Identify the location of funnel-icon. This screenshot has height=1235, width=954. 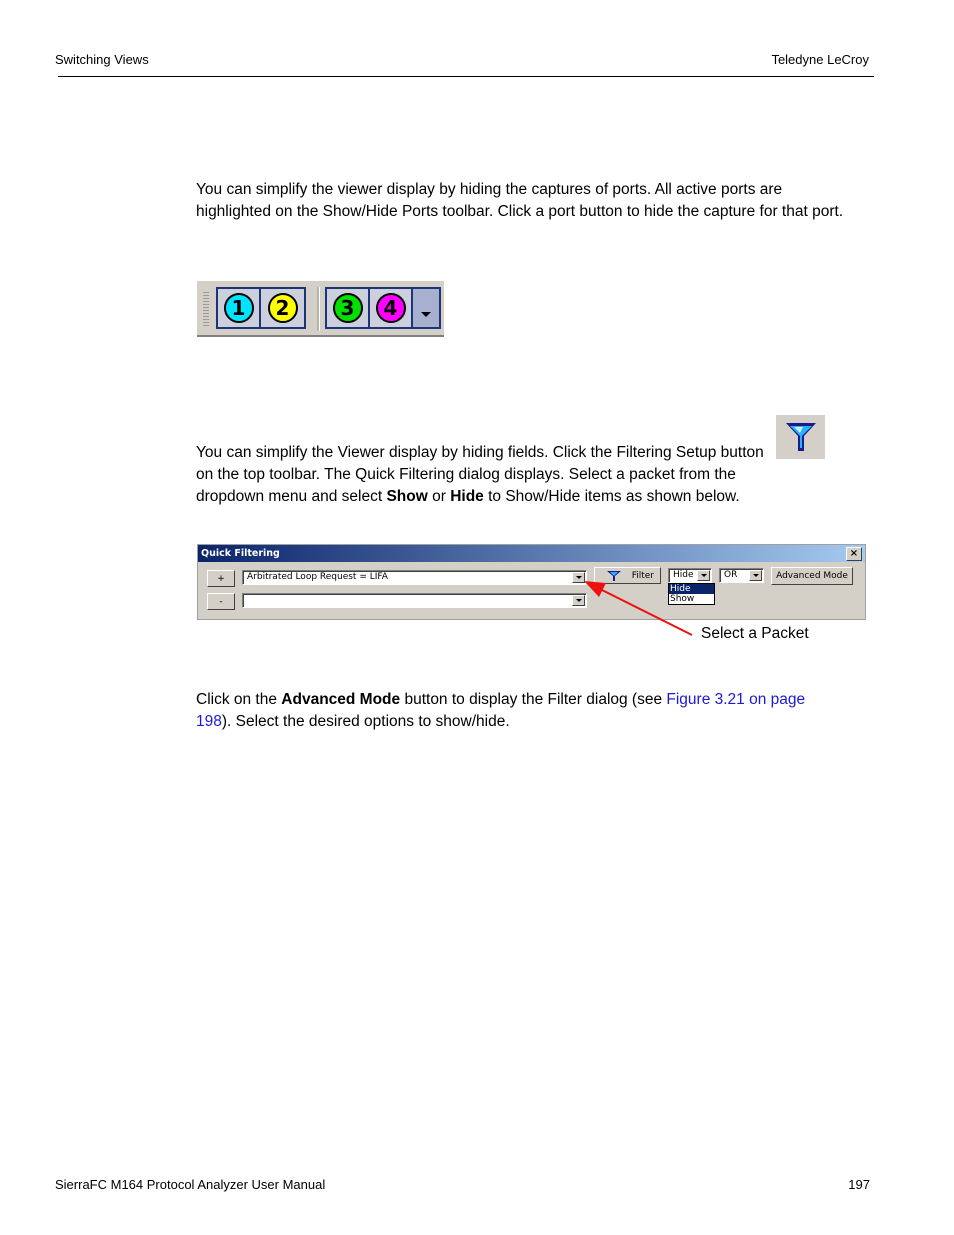
(614, 575).